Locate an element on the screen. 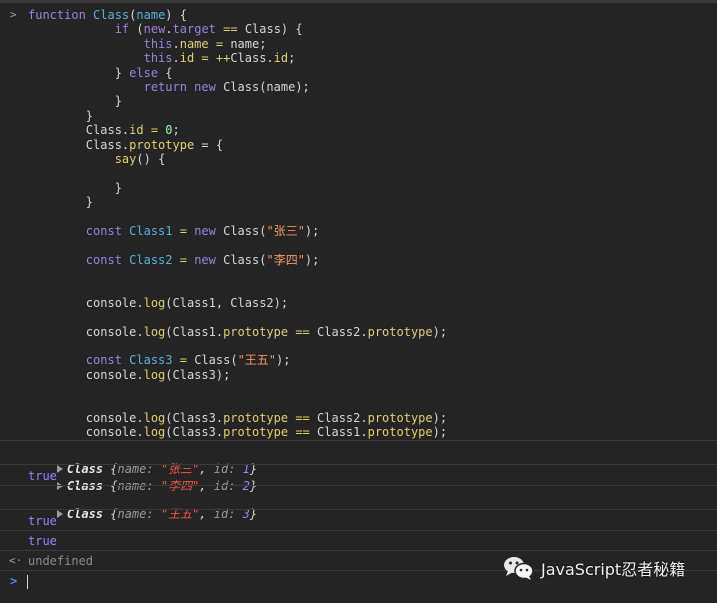  code-line: } else { is located at coordinates (237, 73).